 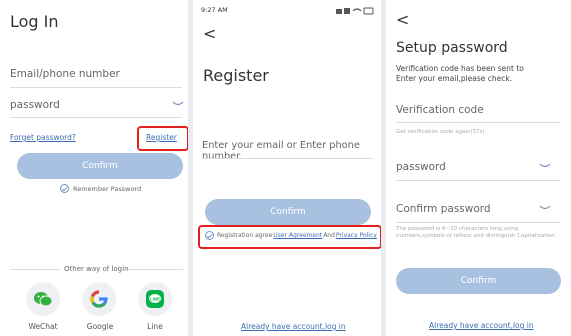 I want to click on google-label: Google, so click(x=100, y=326).